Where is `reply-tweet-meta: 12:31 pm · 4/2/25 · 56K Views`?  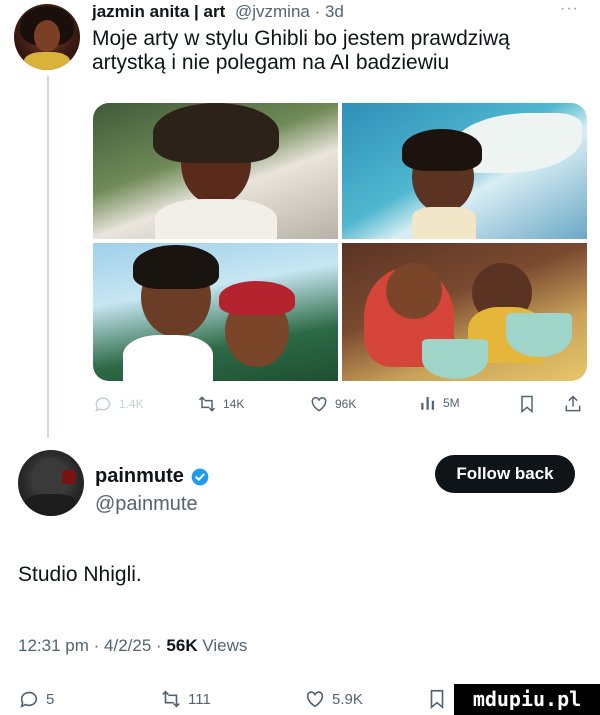 reply-tweet-meta: 12:31 pm · 4/2/25 · 56K Views is located at coordinates (132, 646).